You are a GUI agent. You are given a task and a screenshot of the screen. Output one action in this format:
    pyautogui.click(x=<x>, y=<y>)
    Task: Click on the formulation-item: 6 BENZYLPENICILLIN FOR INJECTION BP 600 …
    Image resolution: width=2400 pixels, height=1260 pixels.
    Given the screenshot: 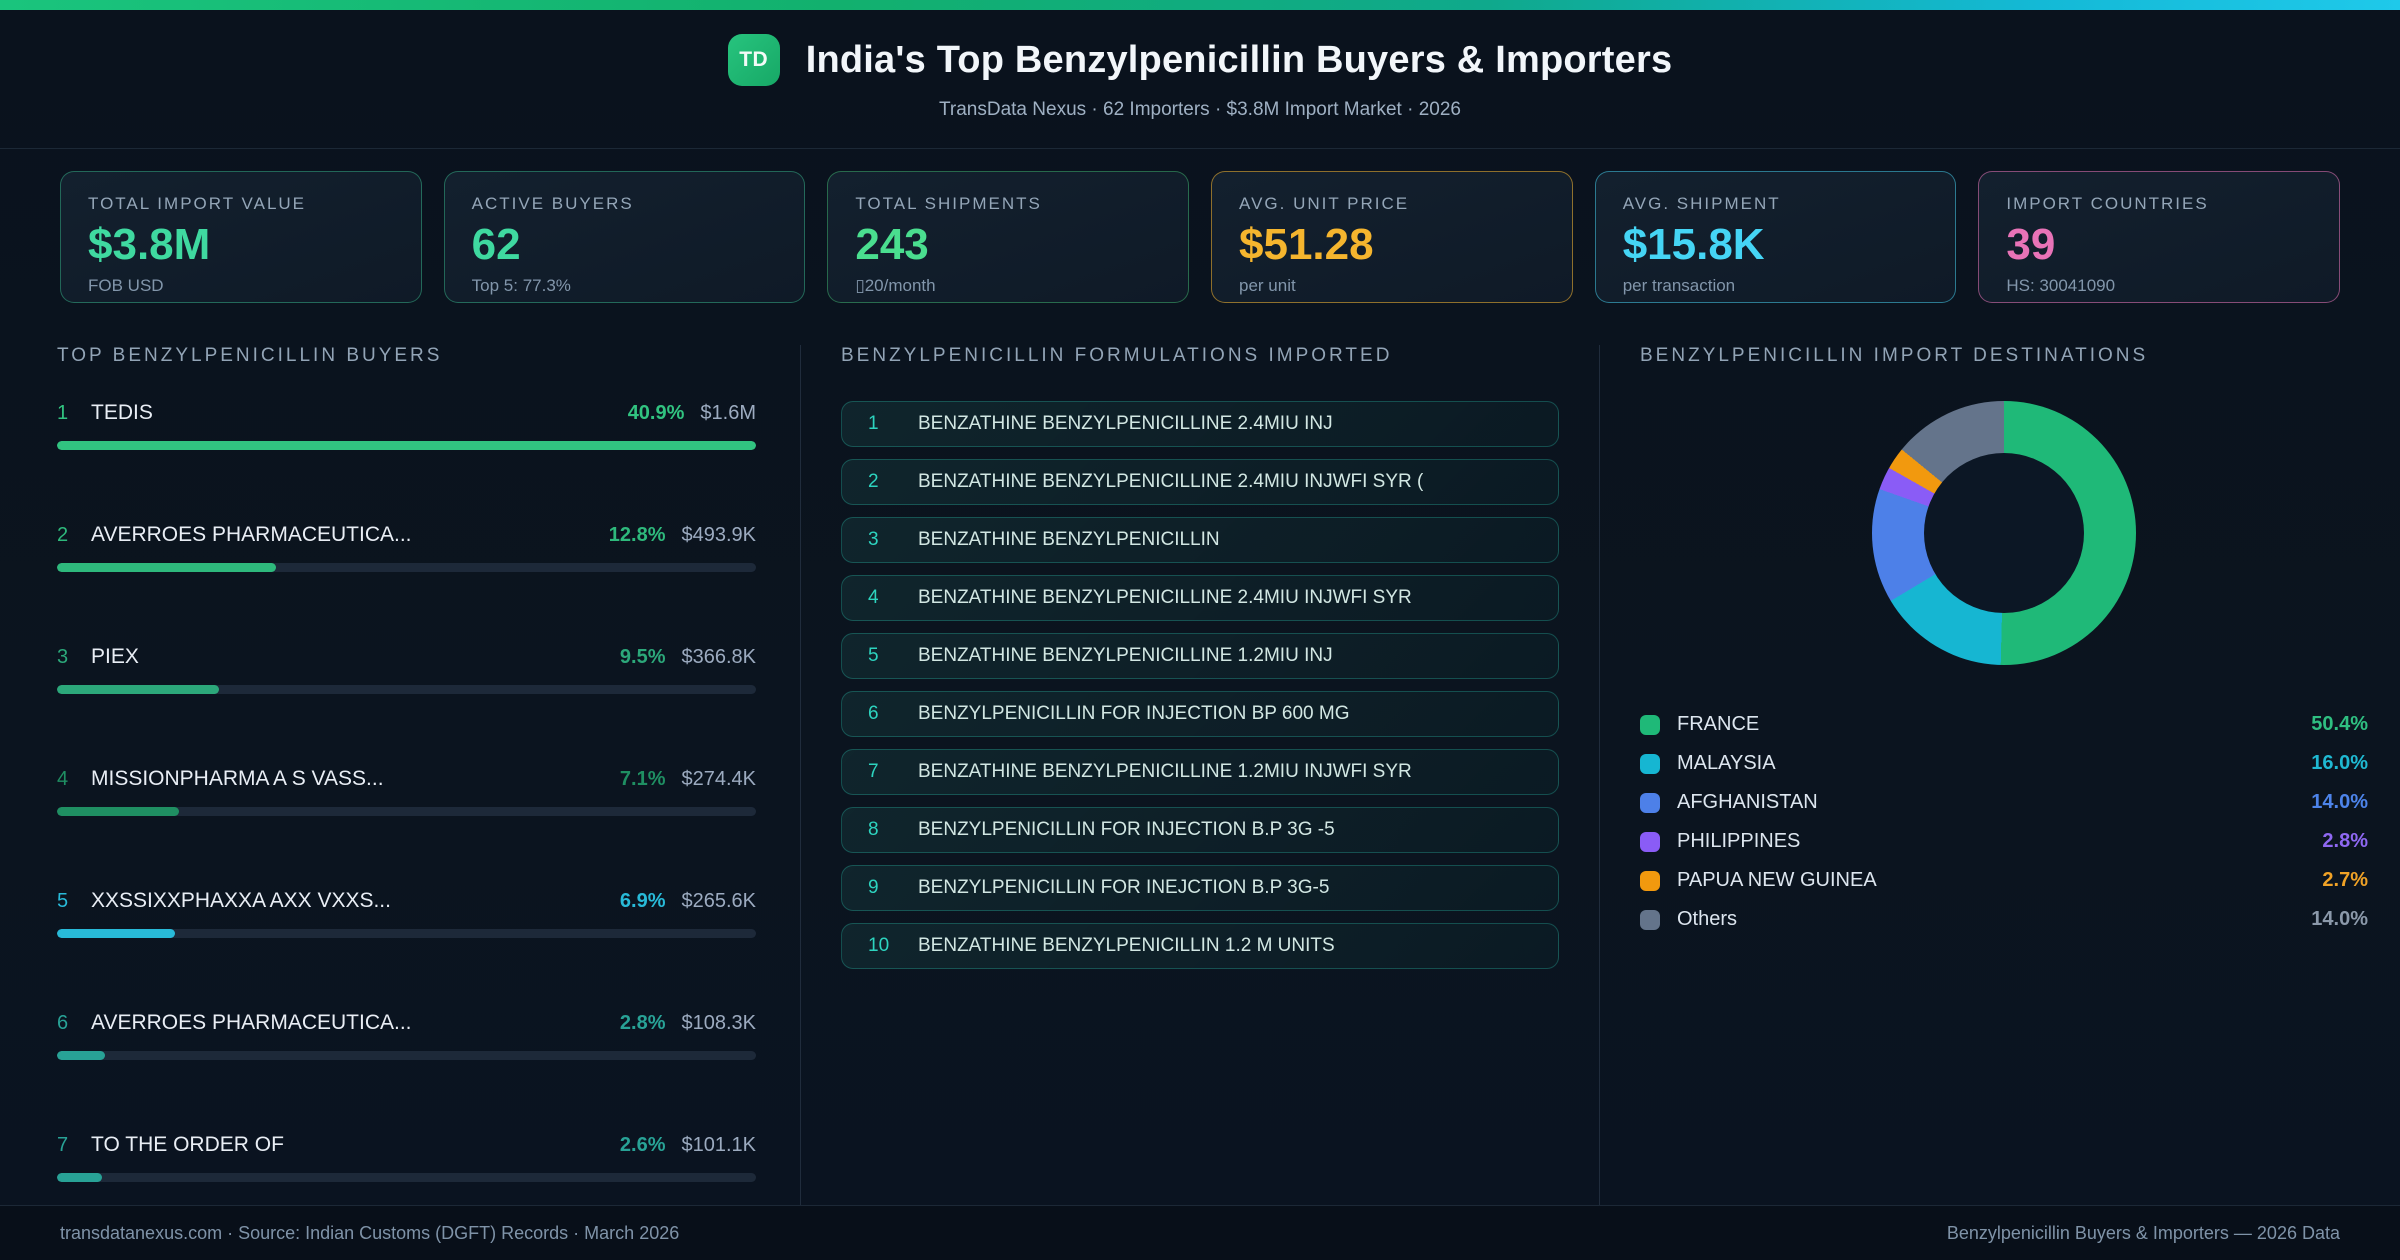 What is the action you would take?
    pyautogui.click(x=1200, y=714)
    